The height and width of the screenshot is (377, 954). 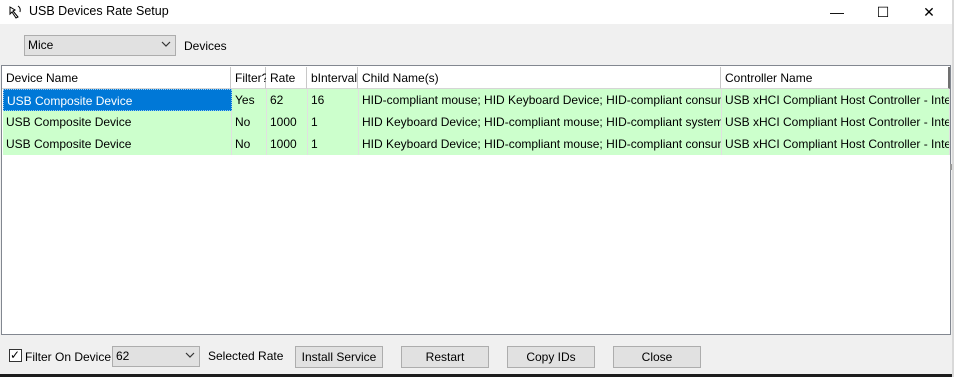 What do you see at coordinates (477, 12) in the screenshot?
I see `title-bar: USB Devices Rate Setup — ☐ ✕` at bounding box center [477, 12].